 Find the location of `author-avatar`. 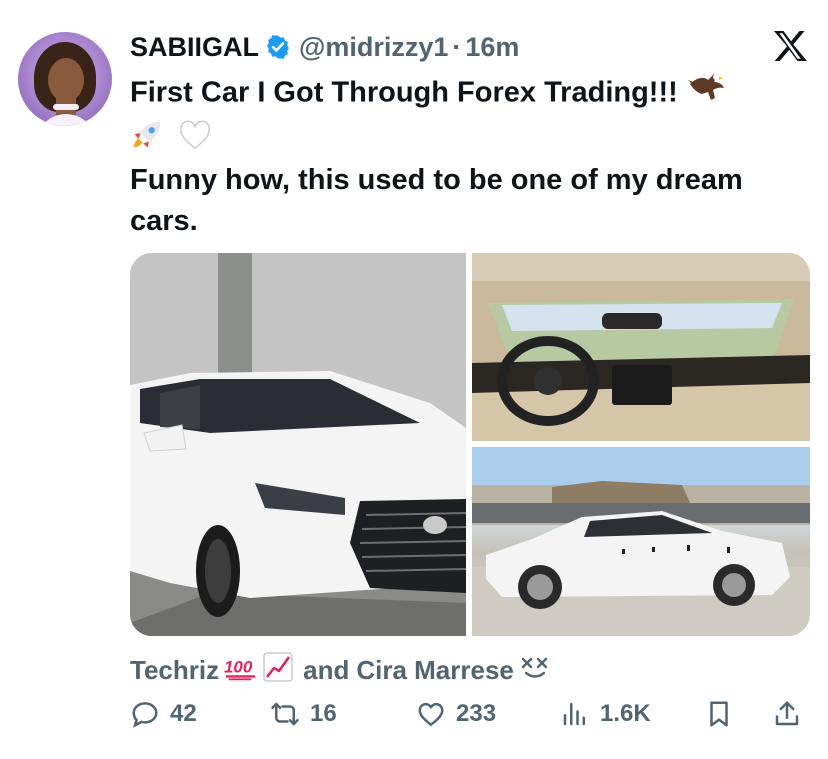

author-avatar is located at coordinates (65, 79).